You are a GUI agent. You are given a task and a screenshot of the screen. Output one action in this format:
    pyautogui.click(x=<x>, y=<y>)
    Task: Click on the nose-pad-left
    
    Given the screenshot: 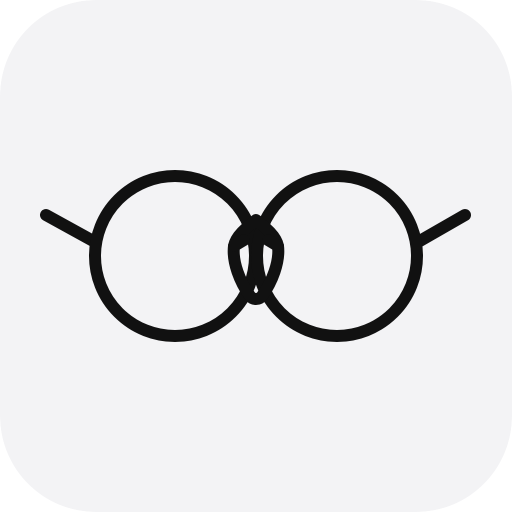 What is the action you would take?
    pyautogui.click(x=239, y=243)
    